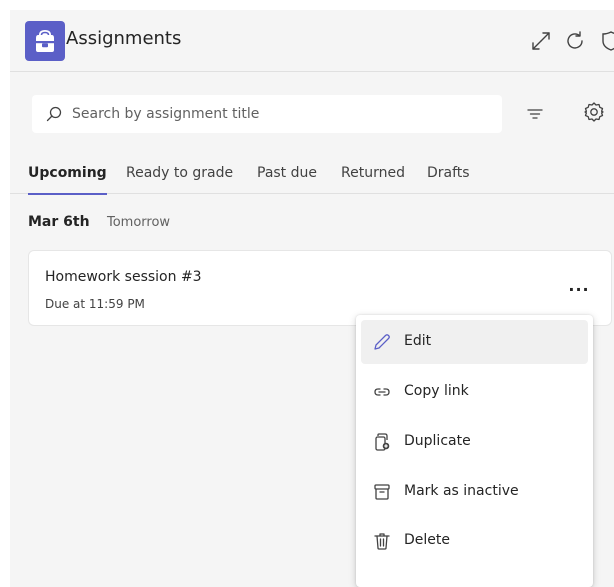  What do you see at coordinates (606, 41) in the screenshot?
I see `shield-icon` at bounding box center [606, 41].